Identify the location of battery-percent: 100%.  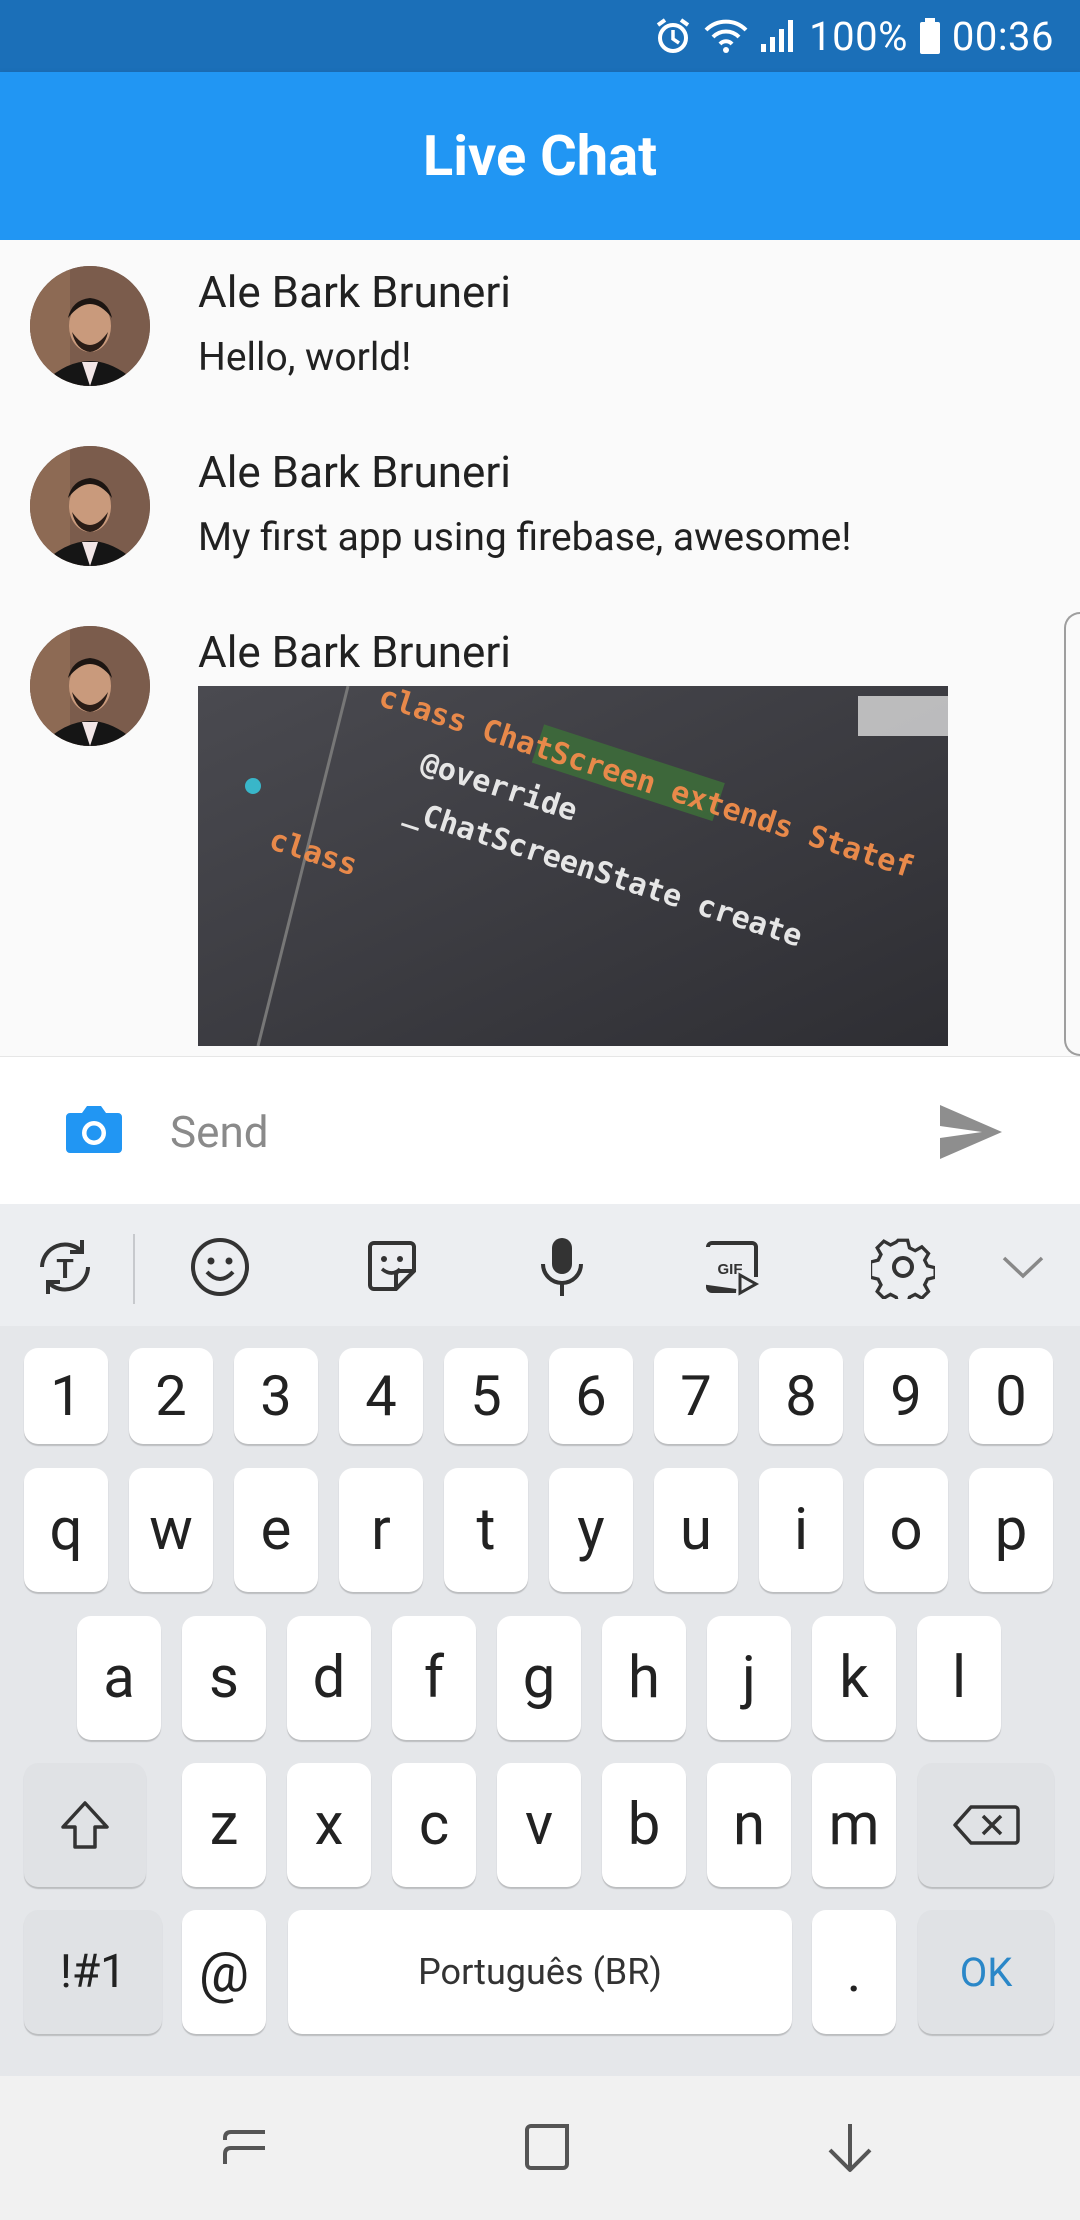
(858, 36).